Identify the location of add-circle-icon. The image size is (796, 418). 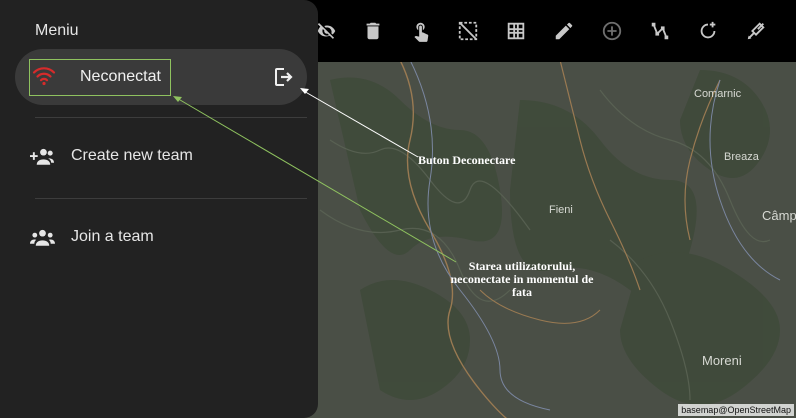
(612, 31).